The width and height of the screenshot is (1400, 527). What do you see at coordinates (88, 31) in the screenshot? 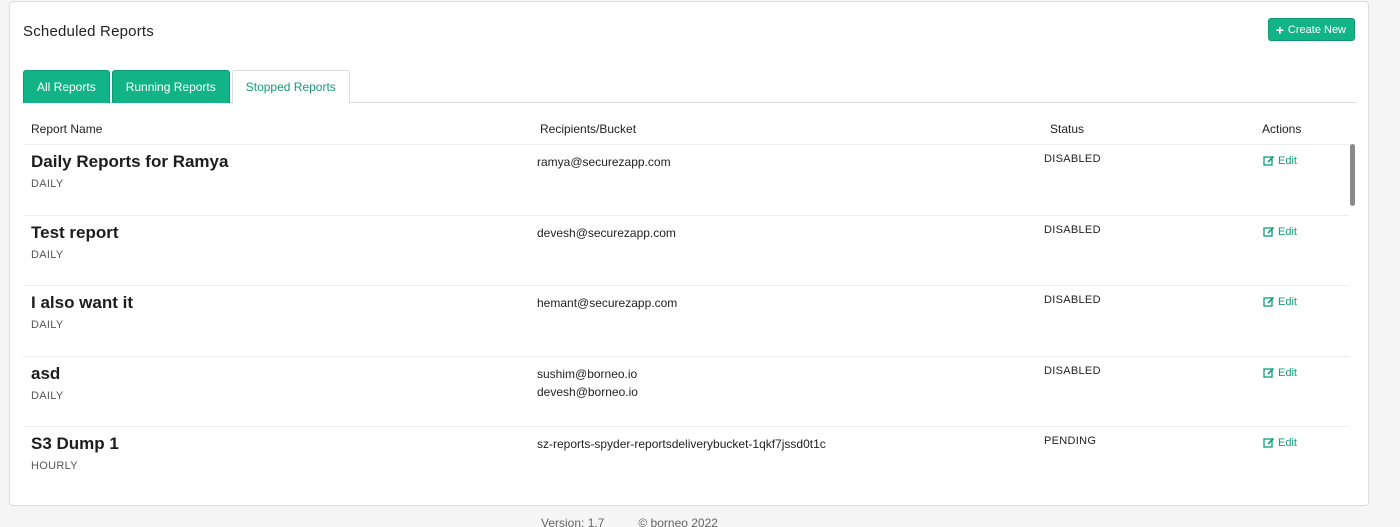
I see `page-title: Scheduled Reports` at bounding box center [88, 31].